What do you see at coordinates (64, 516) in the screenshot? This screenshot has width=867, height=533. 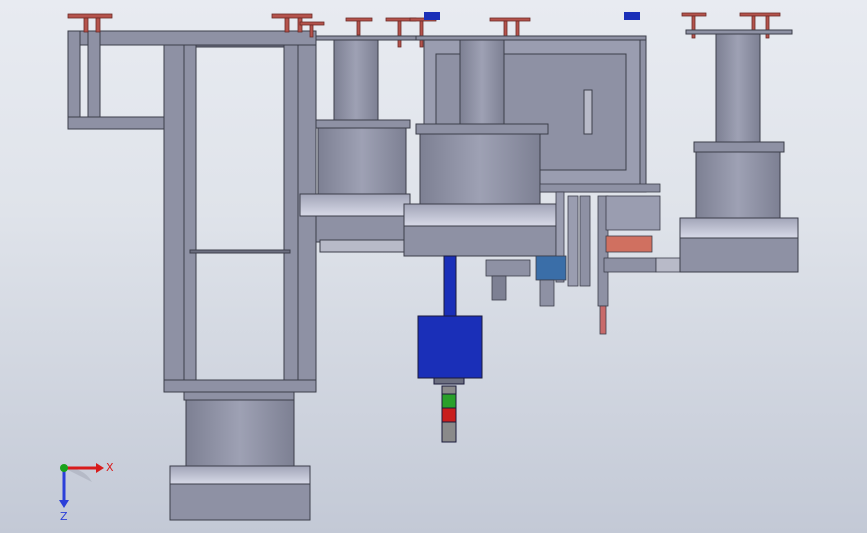 I see `z-axis-label: Z` at bounding box center [64, 516].